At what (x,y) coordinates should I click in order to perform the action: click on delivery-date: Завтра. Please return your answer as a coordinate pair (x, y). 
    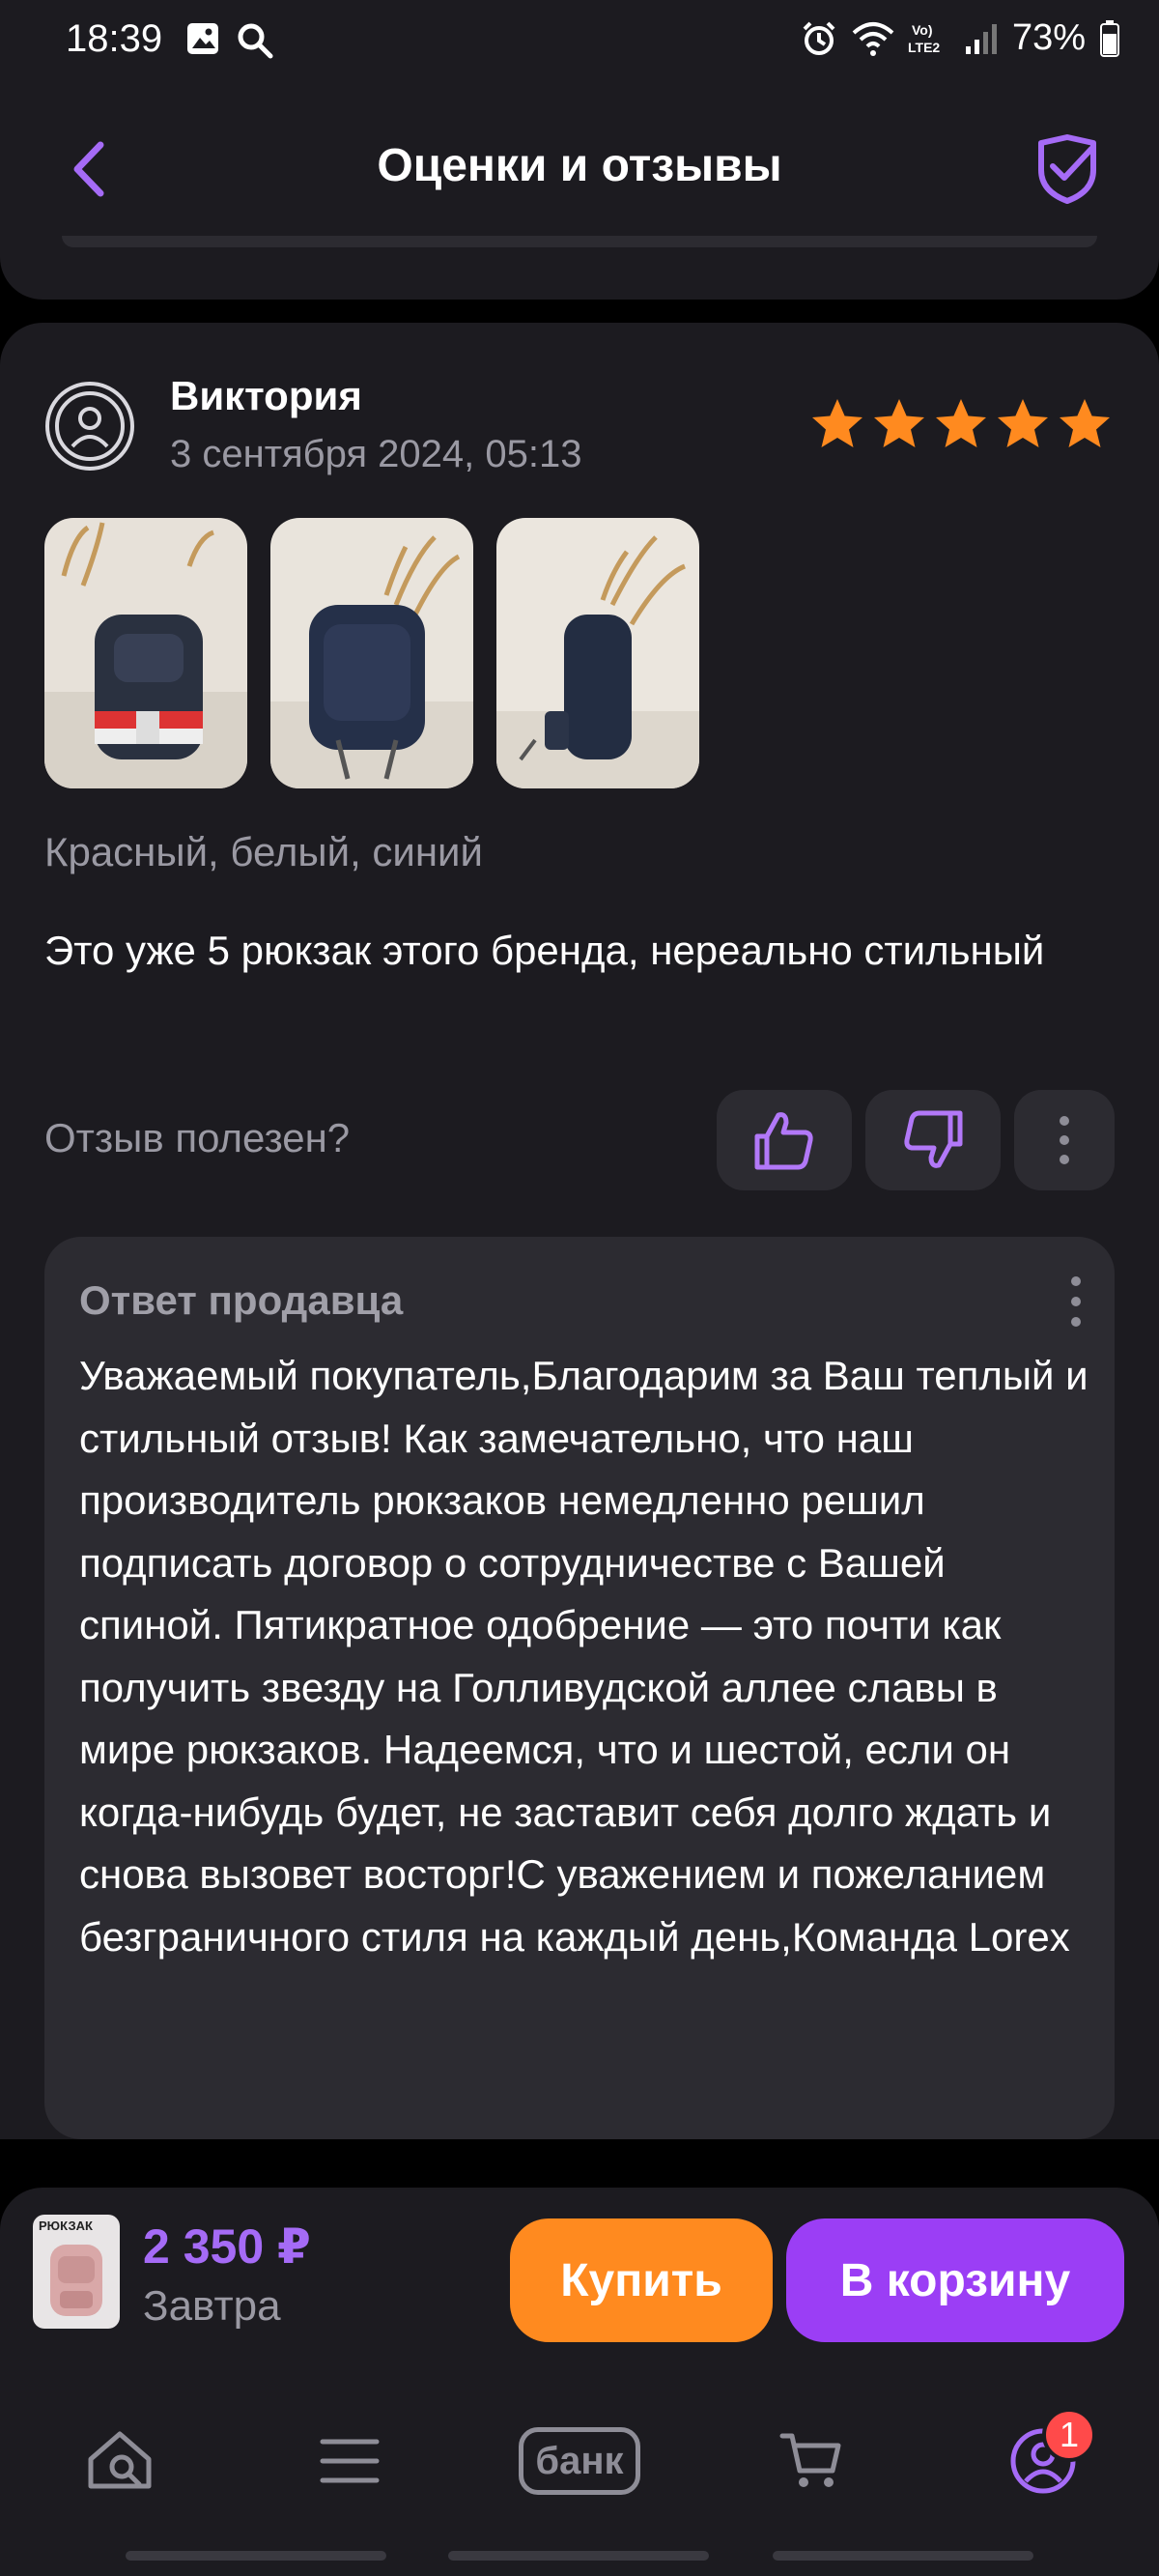
    Looking at the image, I should click on (212, 2306).